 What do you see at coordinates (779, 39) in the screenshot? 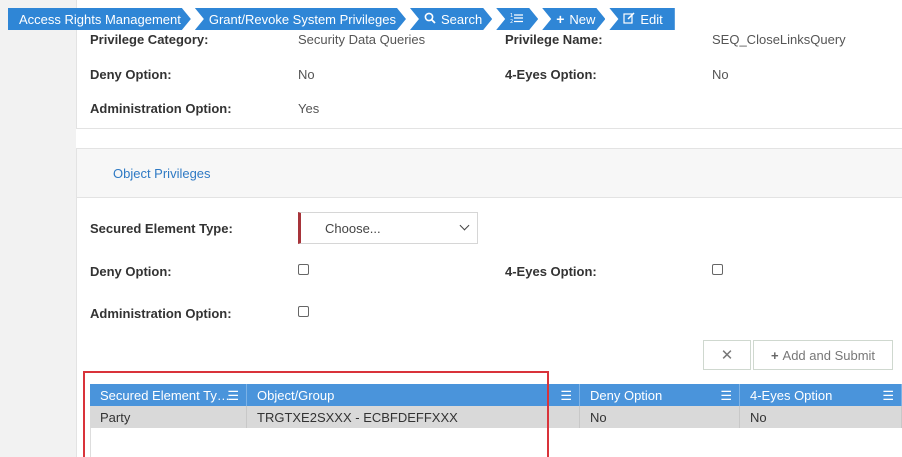
I see `privilege-name-value: SEQ_CloseLinksQuery` at bounding box center [779, 39].